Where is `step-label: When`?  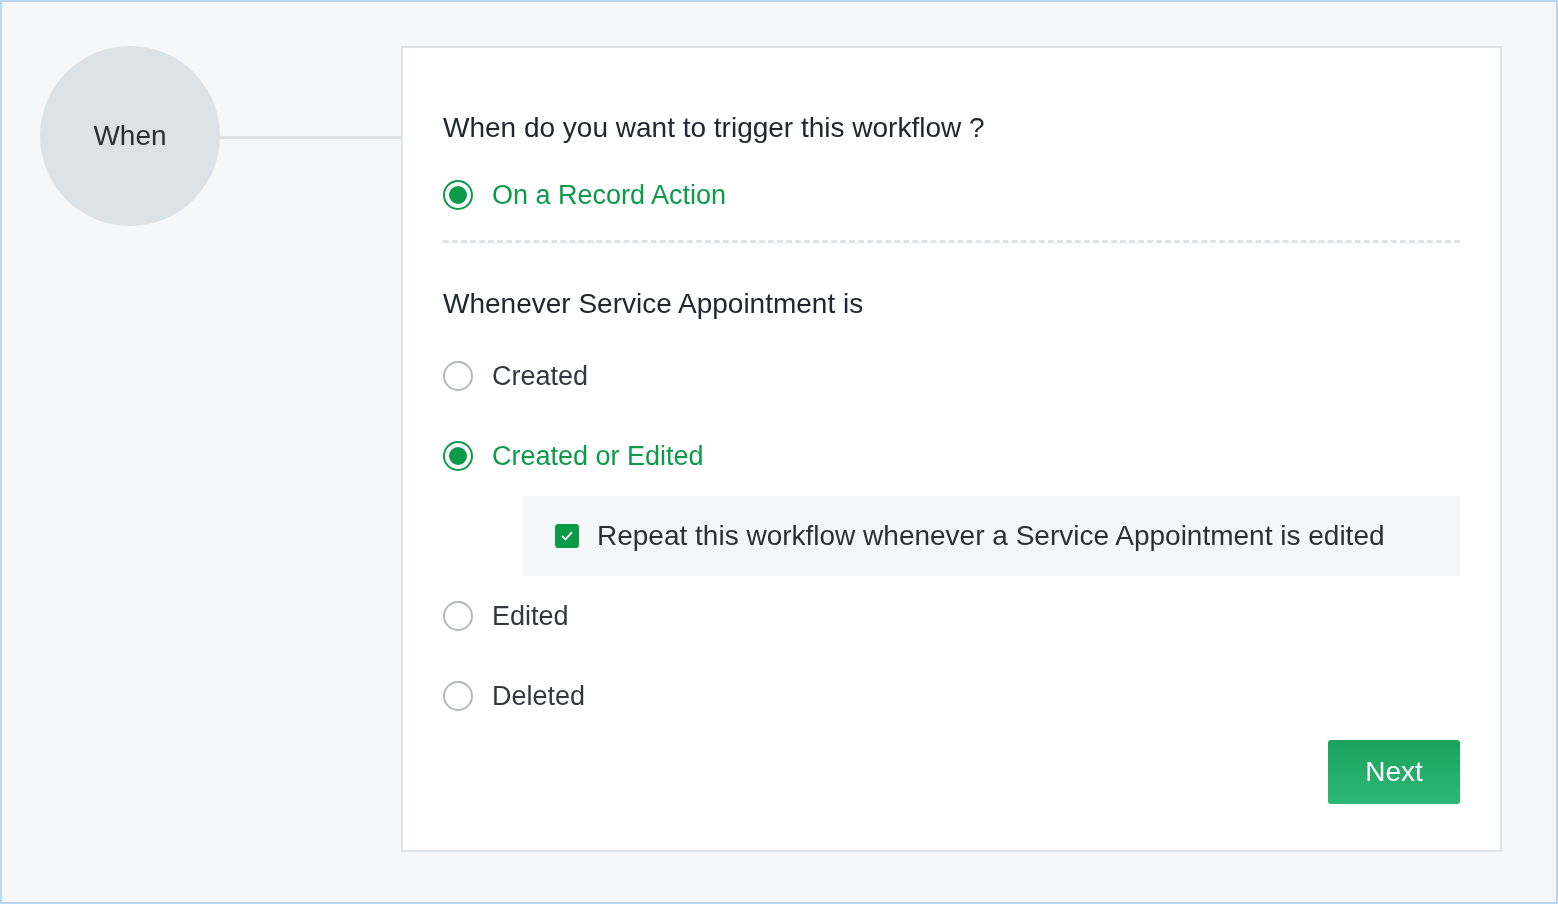
step-label: When is located at coordinates (130, 136).